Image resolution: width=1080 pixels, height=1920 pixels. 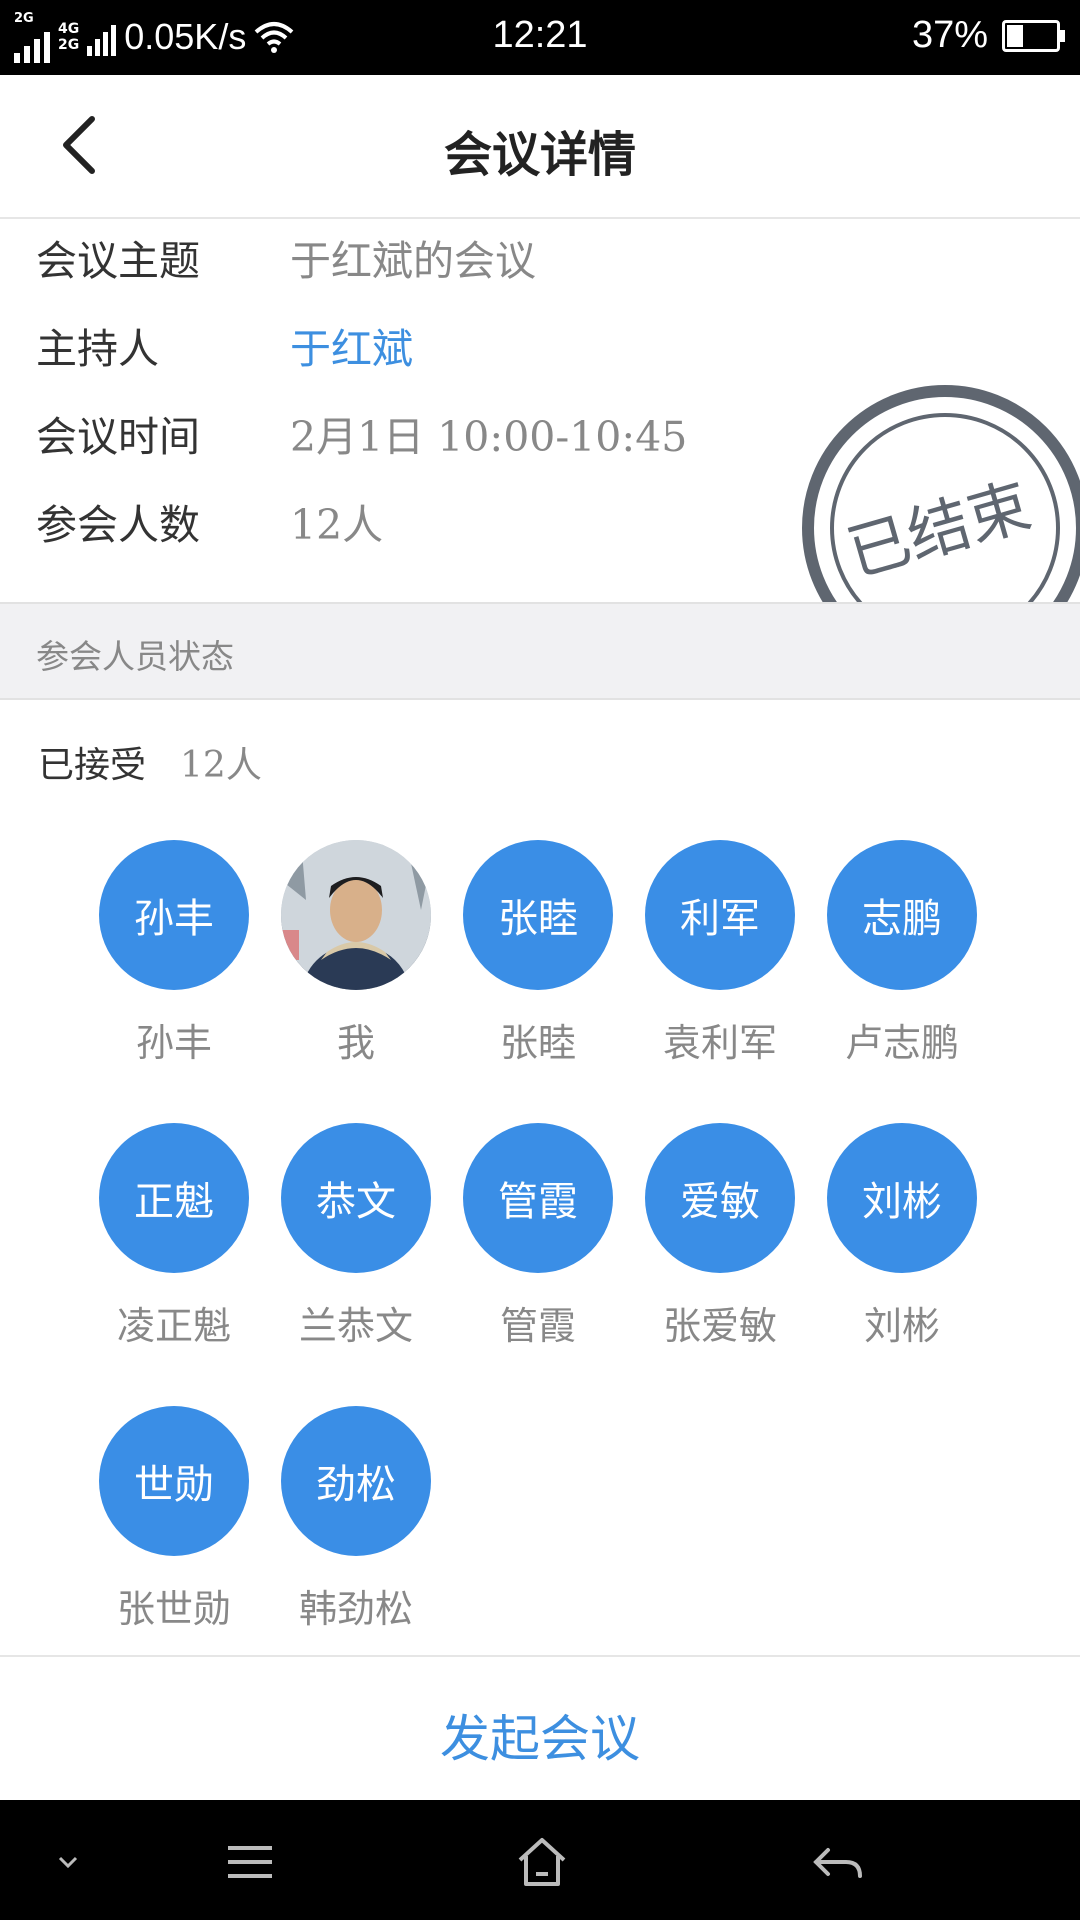 I want to click on participant-item: 管霞 管霞, so click(x=538, y=1236).